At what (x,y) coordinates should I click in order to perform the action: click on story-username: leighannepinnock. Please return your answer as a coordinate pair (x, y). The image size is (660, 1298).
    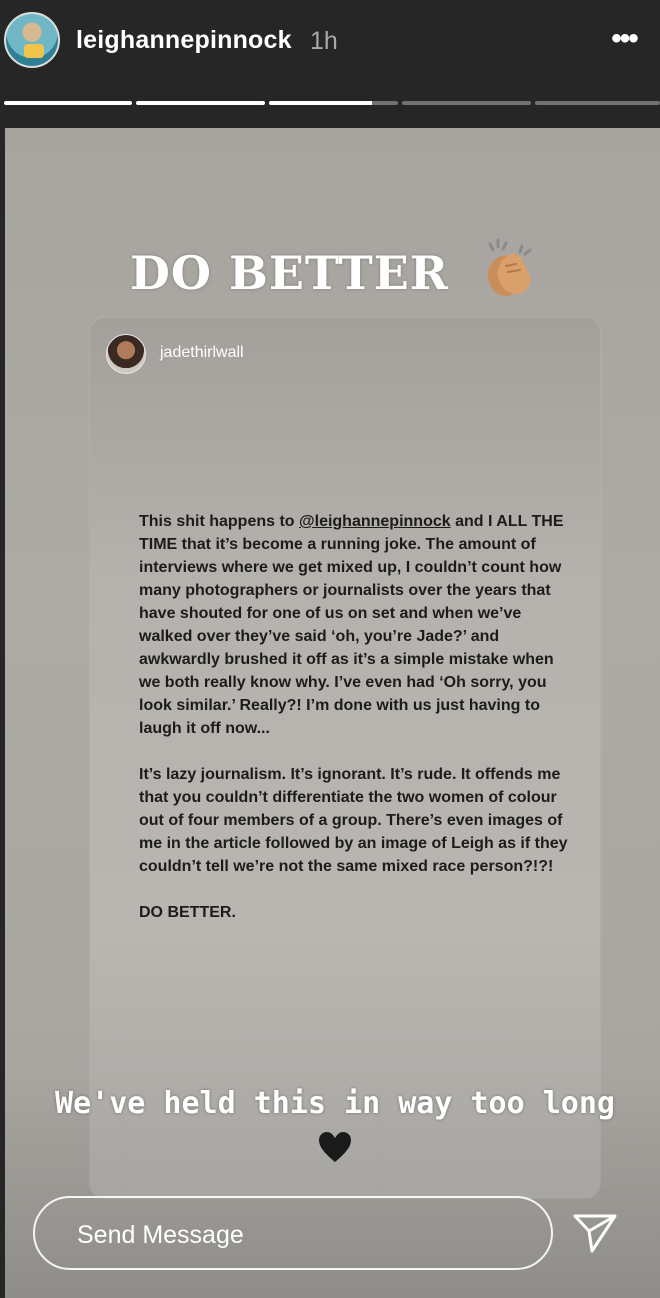
    Looking at the image, I should click on (184, 40).